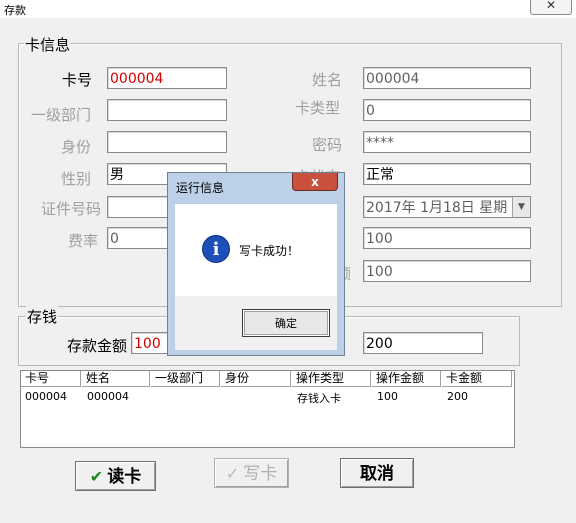 The width and height of the screenshot is (576, 523). What do you see at coordinates (326, 145) in the screenshot?
I see `password-label: 密码` at bounding box center [326, 145].